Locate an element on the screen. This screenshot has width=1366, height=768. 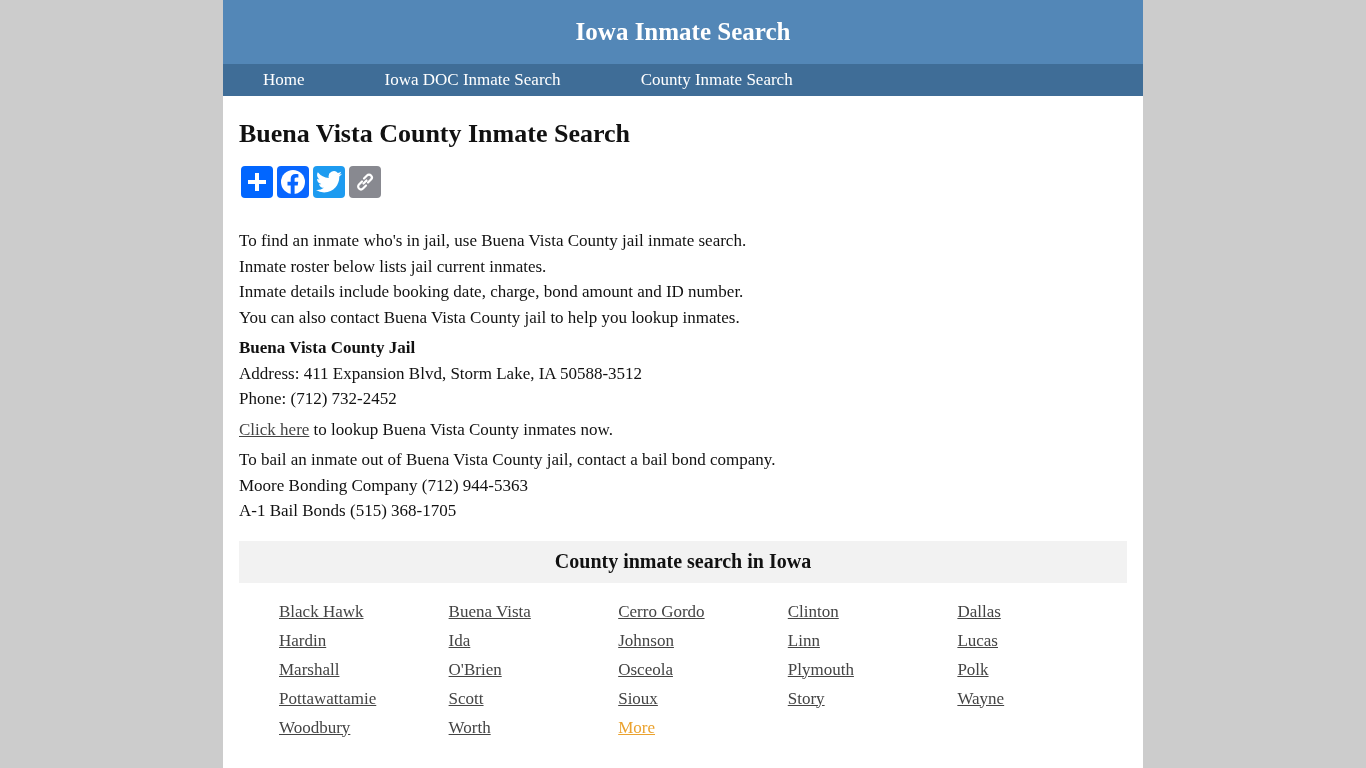
intro-text: To find an inmate who's in jail, use Buena Vista County jail inmate search. is located at coordinates (493, 241).